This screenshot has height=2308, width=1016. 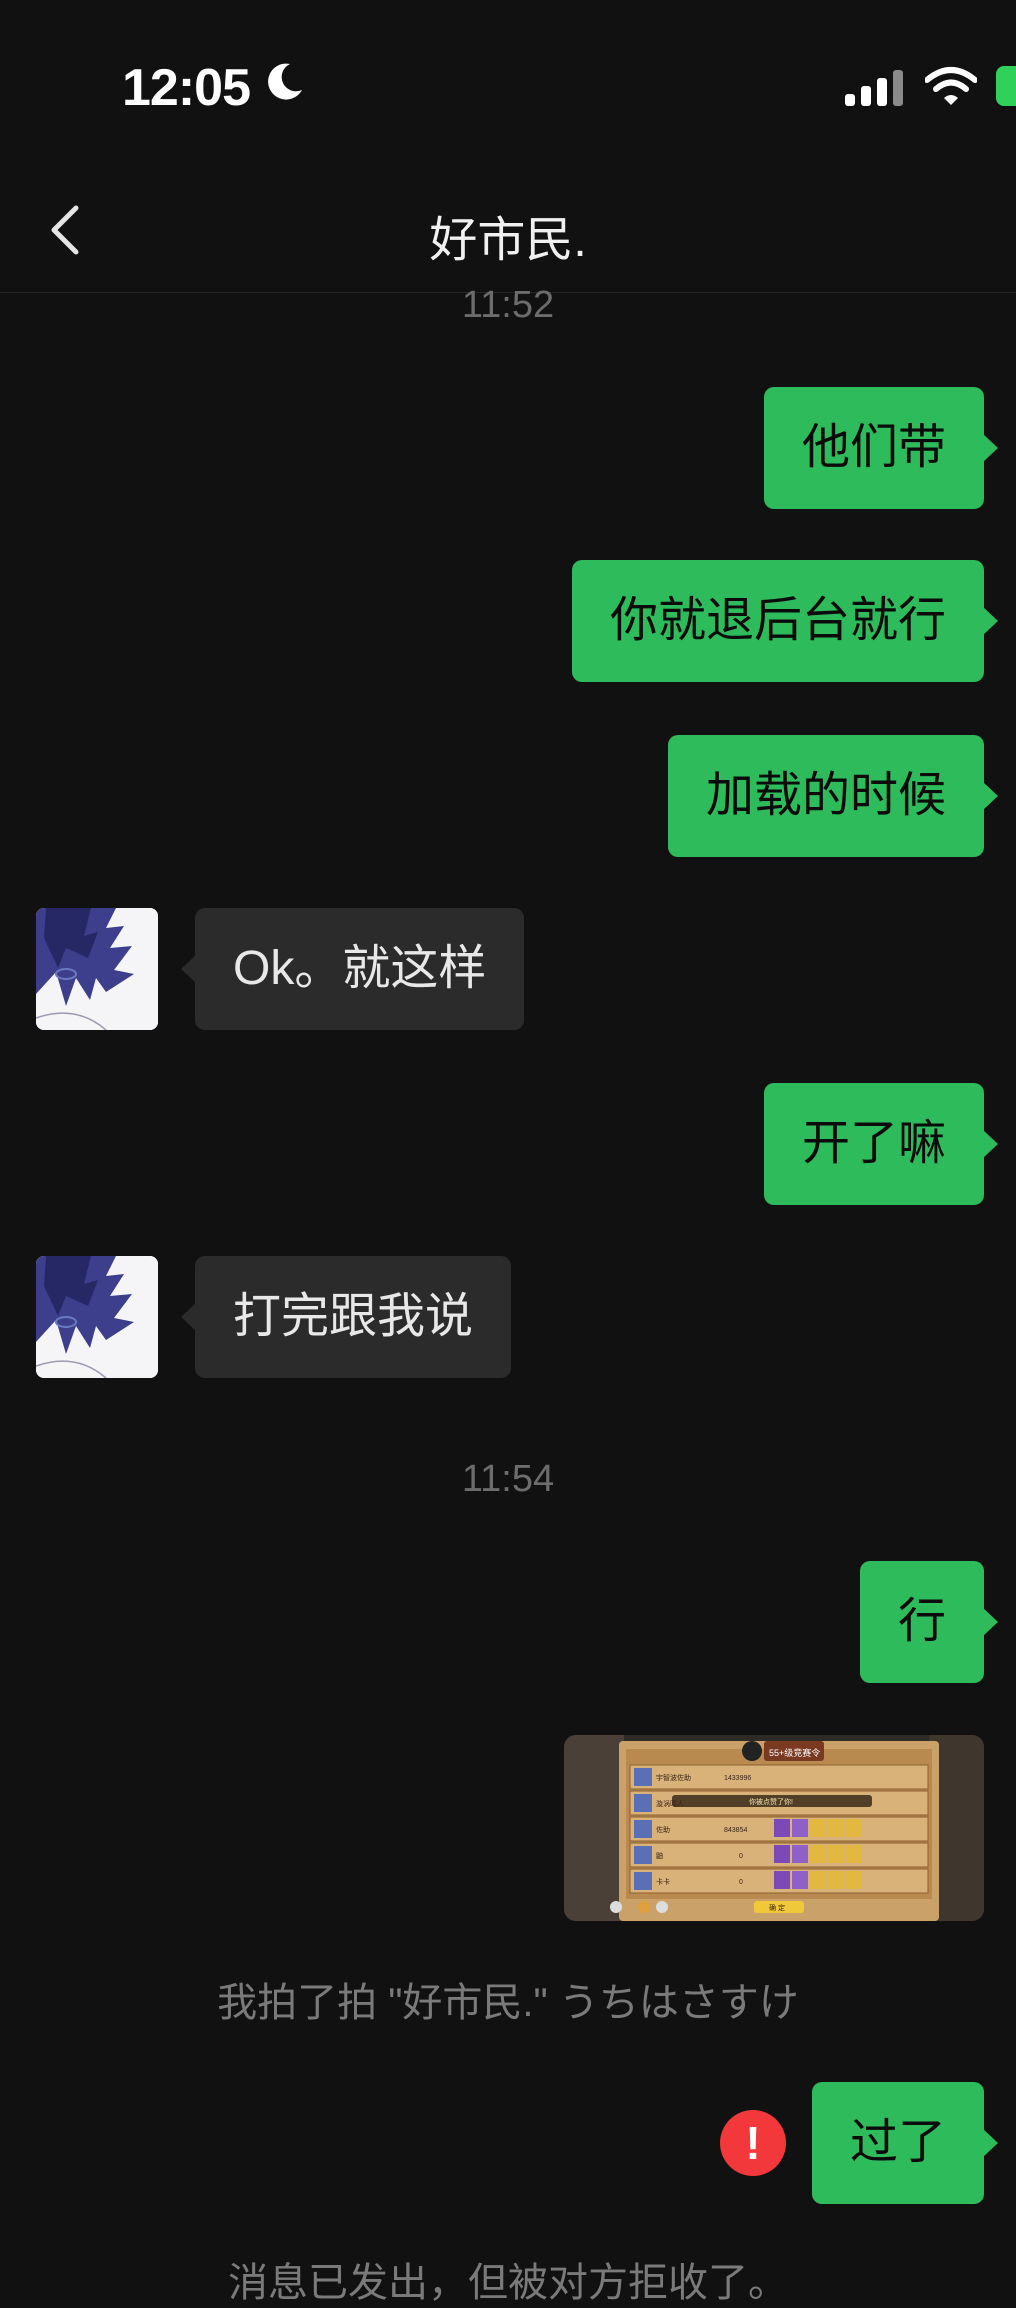 I want to click on incoming-bubble: 打完跟我说, so click(x=346, y=1317).